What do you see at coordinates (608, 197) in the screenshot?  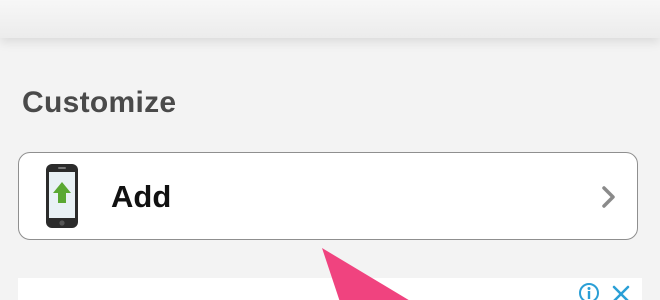 I see `chevron-right-icon` at bounding box center [608, 197].